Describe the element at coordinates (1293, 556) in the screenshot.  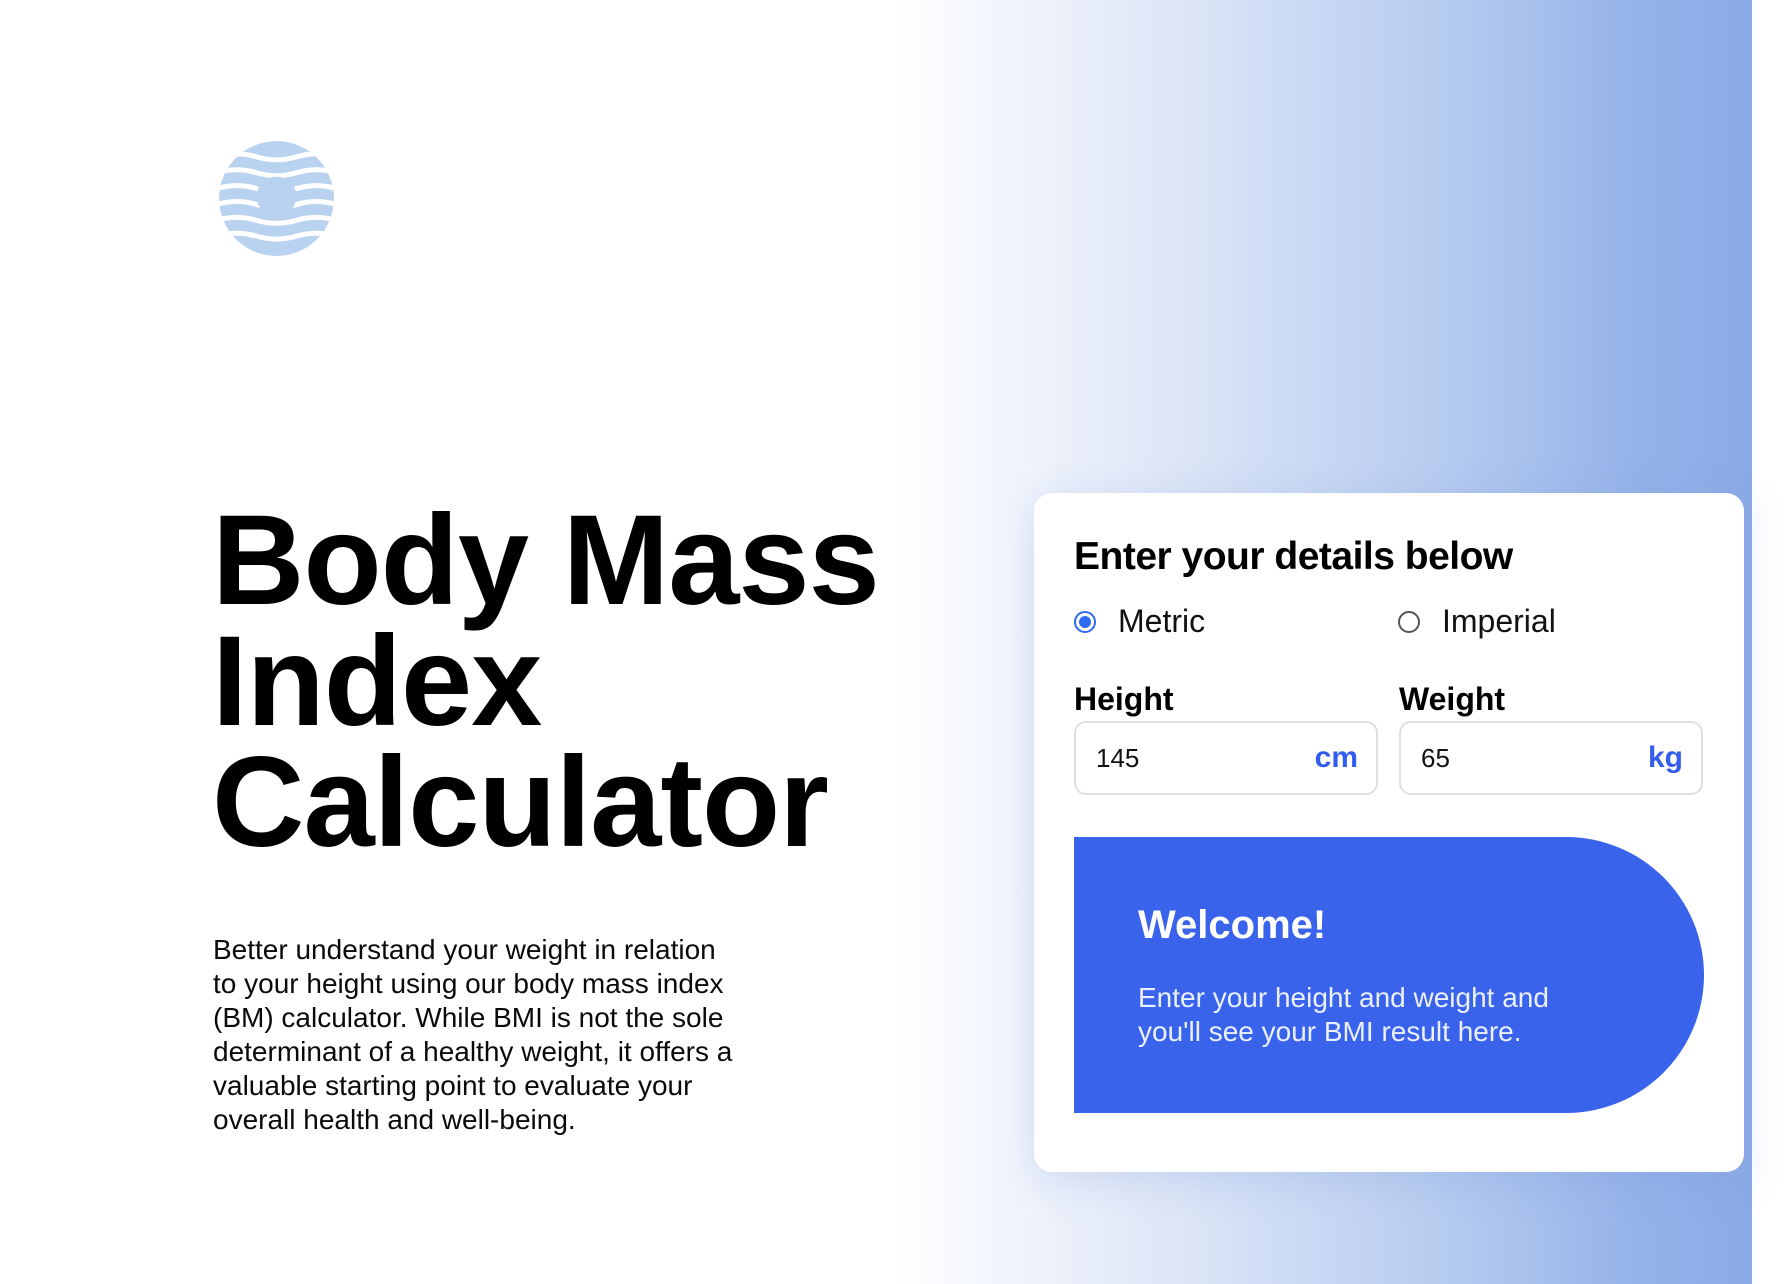
I see `calculator-title: Enter your details below` at that location.